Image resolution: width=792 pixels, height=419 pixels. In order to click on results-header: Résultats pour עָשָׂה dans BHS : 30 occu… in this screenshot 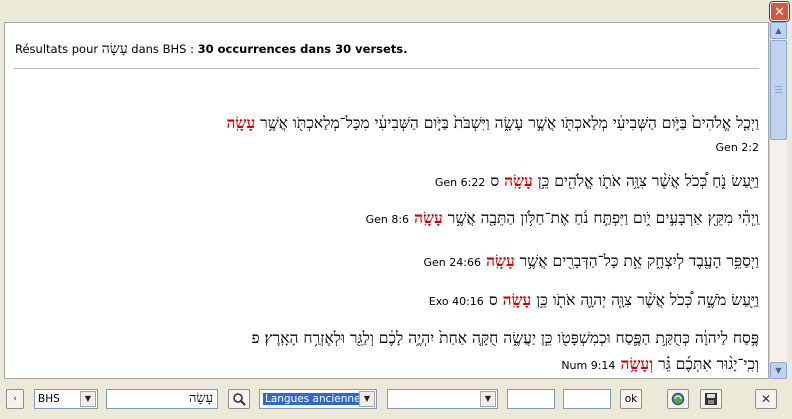, I will do `click(211, 49)`.